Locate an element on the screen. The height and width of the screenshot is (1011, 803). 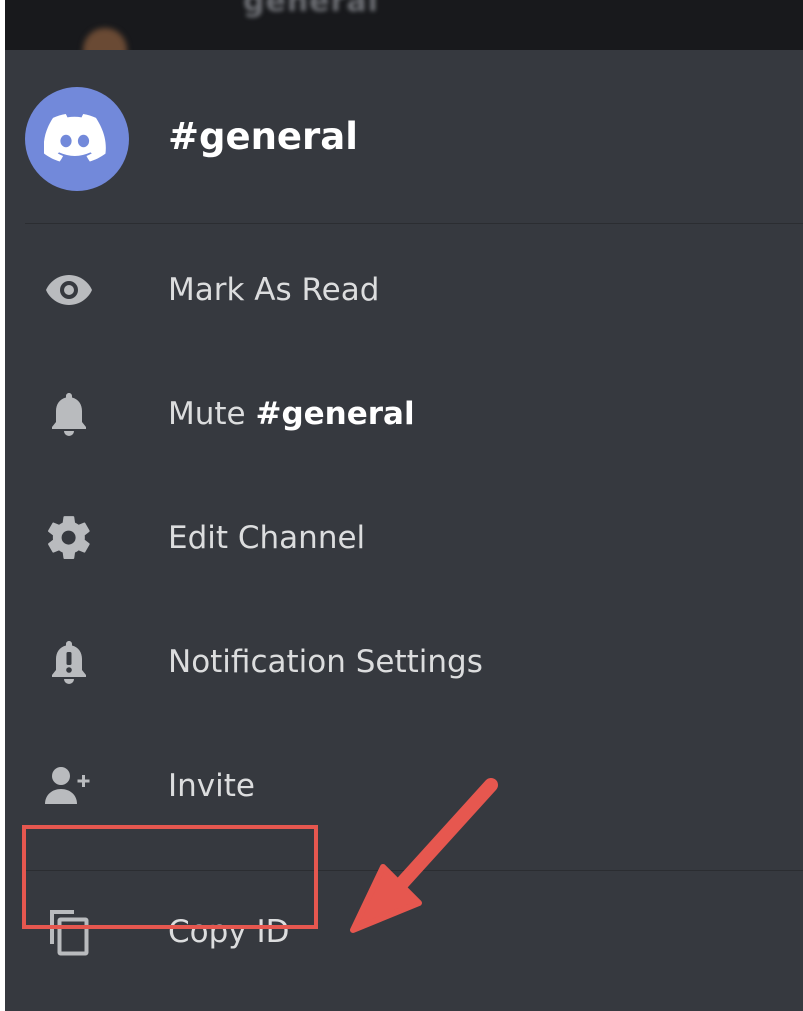
blurred-channel-name: general is located at coordinates (311, 9).